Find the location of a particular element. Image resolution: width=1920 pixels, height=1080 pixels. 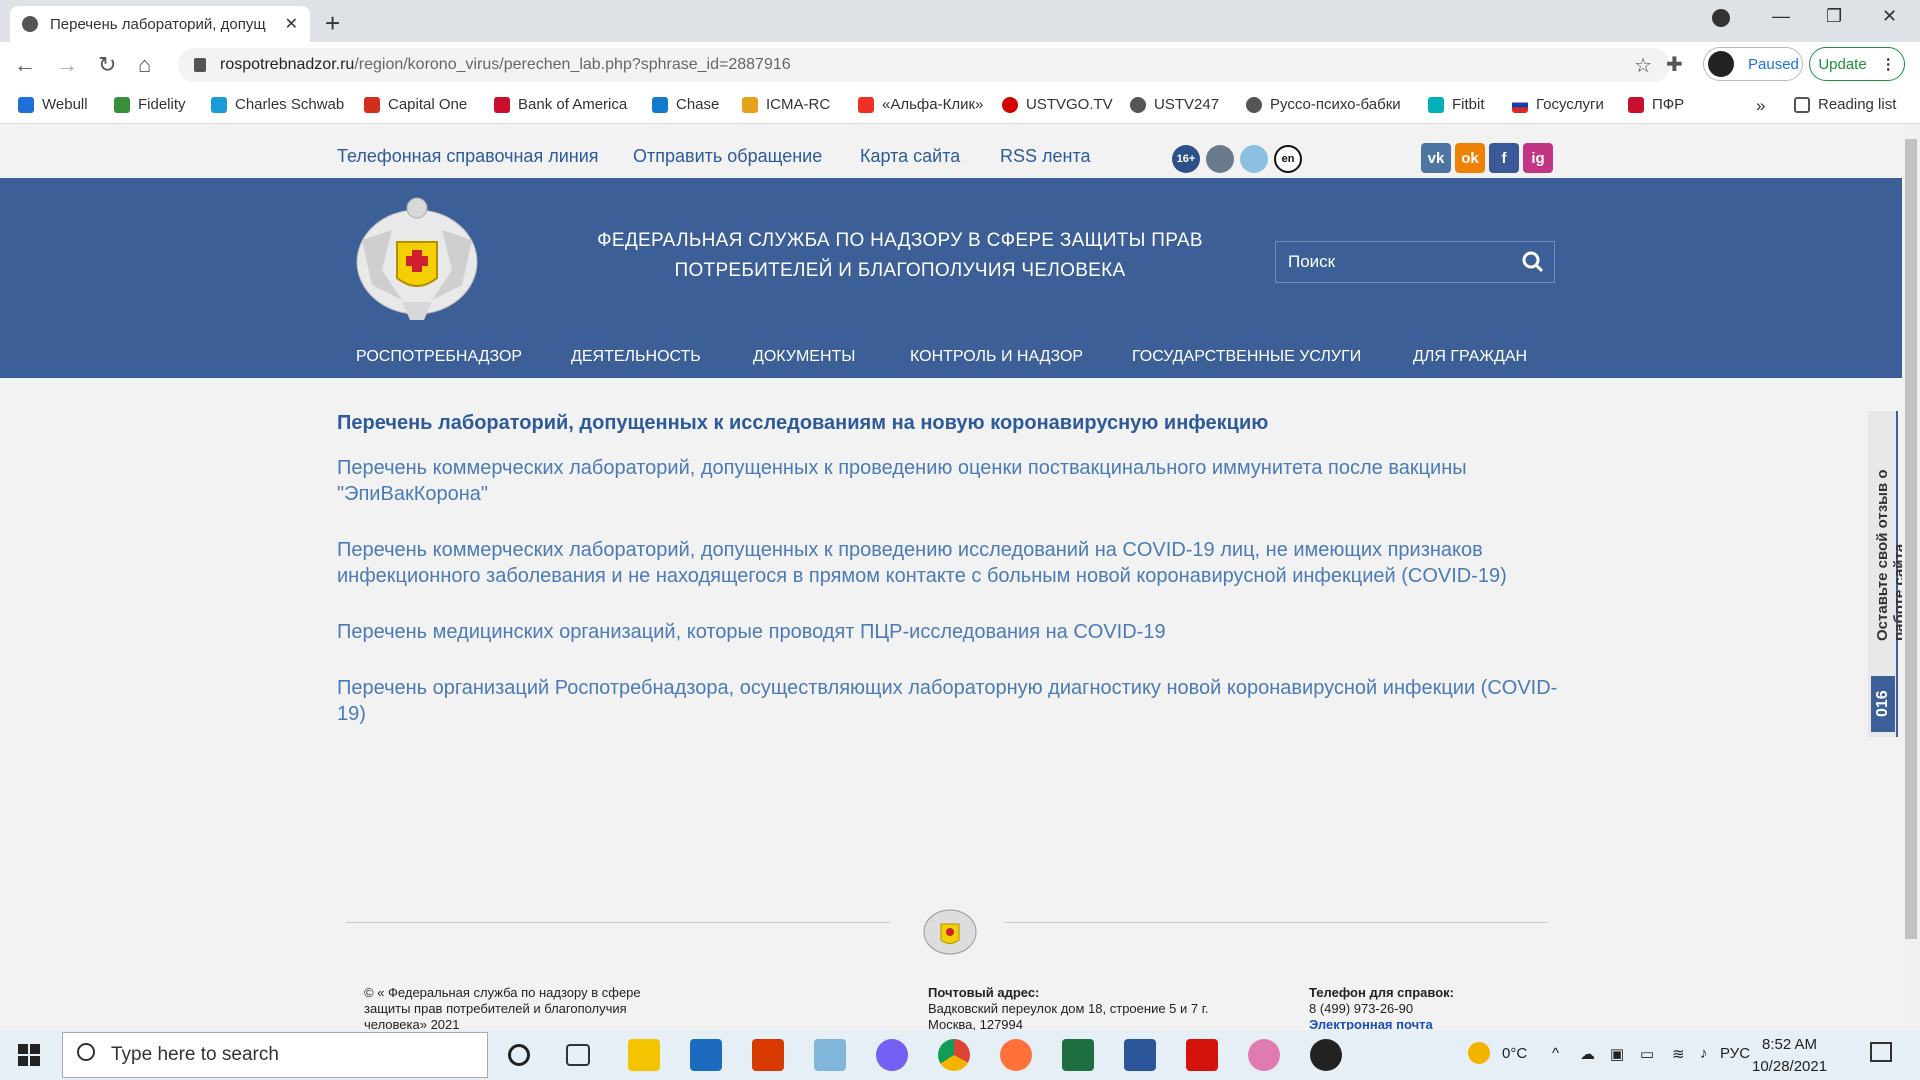

home-icon: ⌂ is located at coordinates (144, 65).